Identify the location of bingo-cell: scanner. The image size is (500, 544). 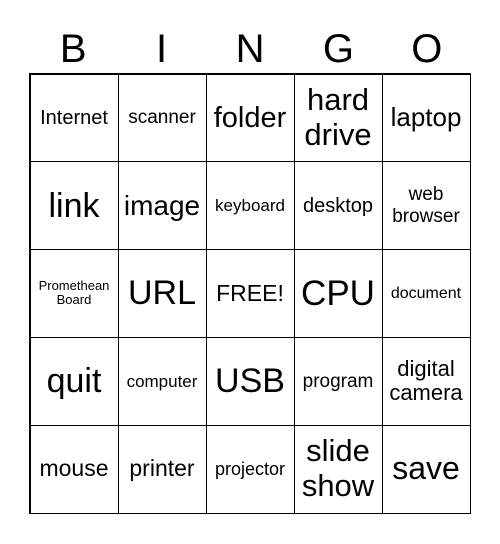
(162, 118).